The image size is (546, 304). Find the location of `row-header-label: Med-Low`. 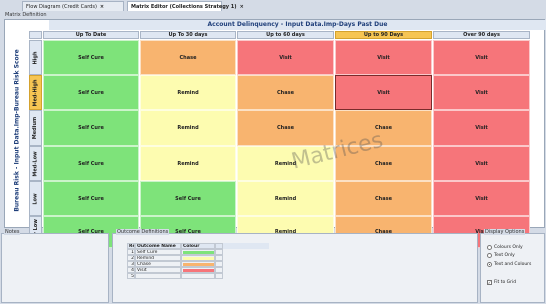

row-header-label: Med-Low is located at coordinates (35, 163).